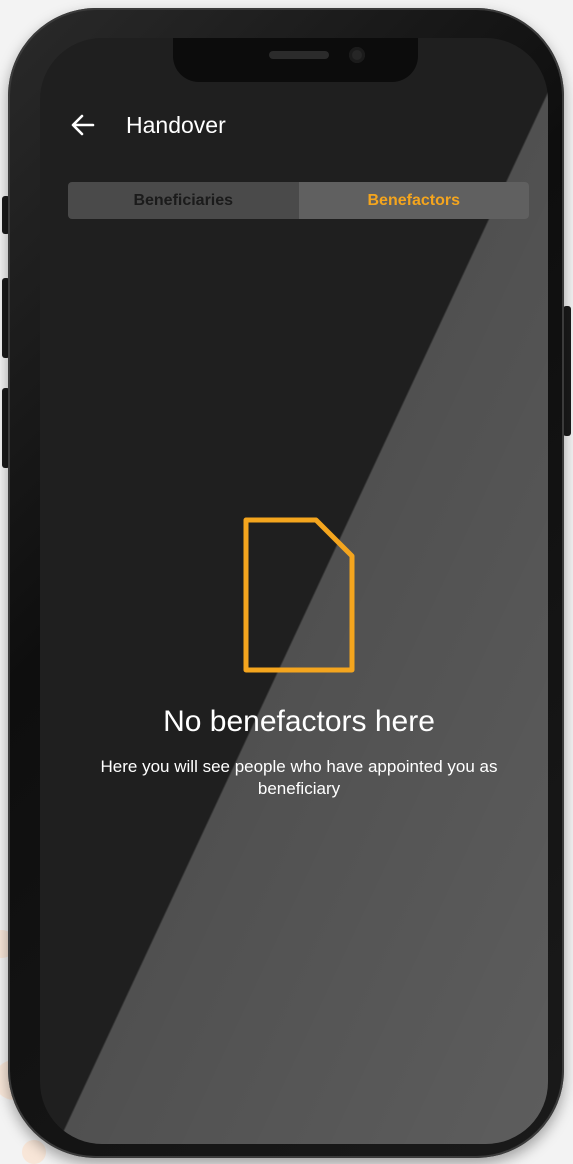 Image resolution: width=573 pixels, height=1164 pixels. What do you see at coordinates (567, 371) in the screenshot?
I see `phone-side-button` at bounding box center [567, 371].